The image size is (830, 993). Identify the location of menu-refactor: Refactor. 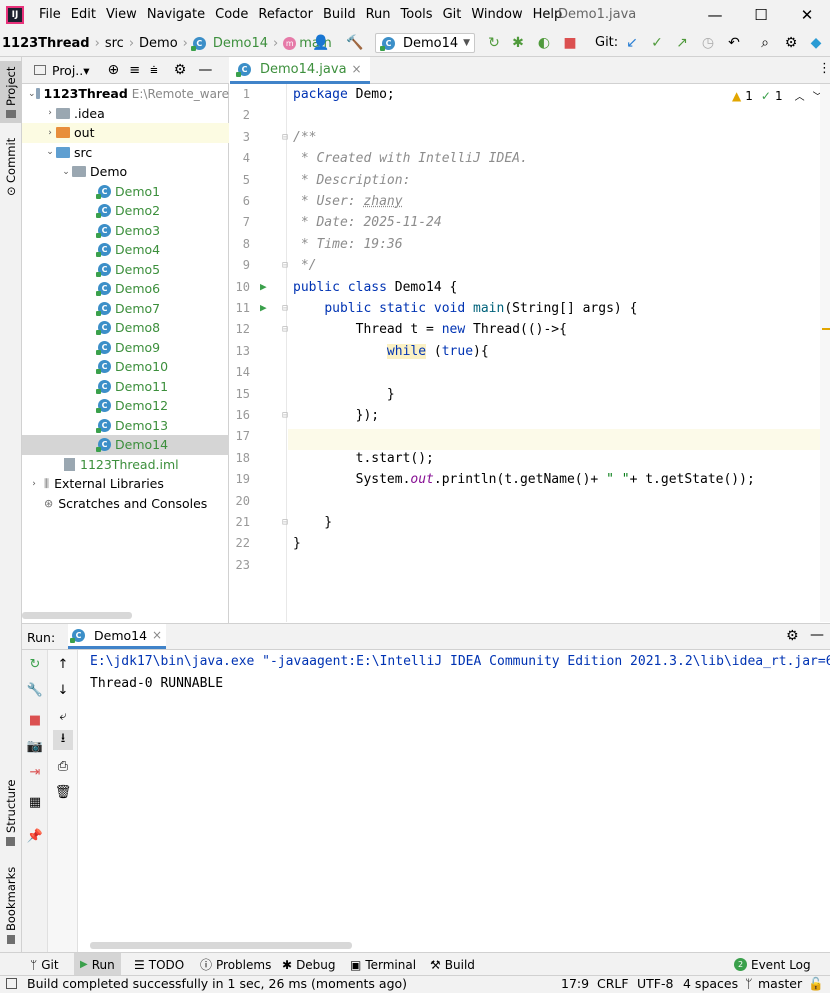
(285, 15).